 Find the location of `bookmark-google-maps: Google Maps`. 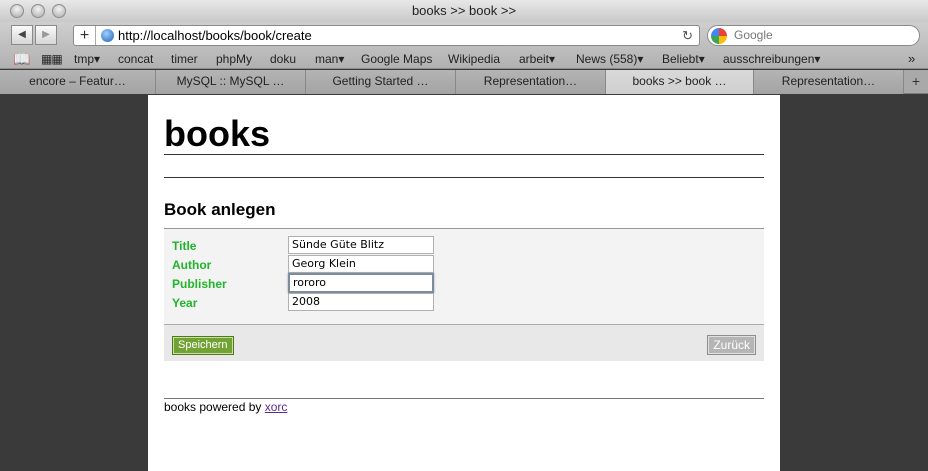

bookmark-google-maps: Google Maps is located at coordinates (396, 59).